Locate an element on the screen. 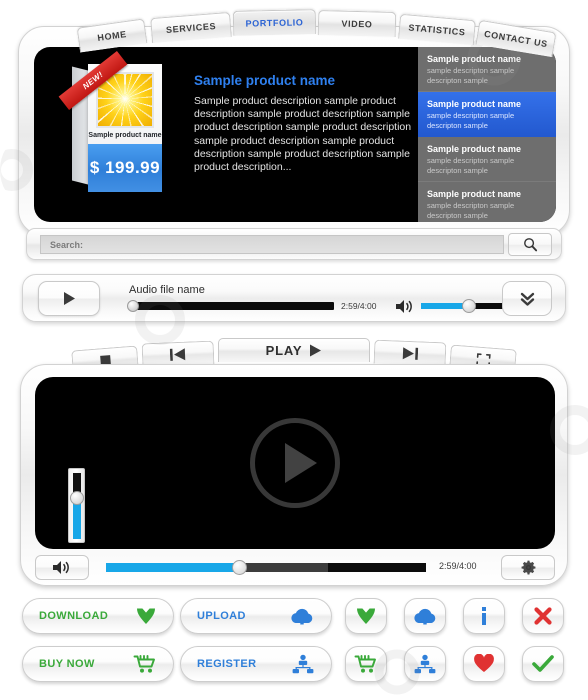  audio-file-name: Audio file name is located at coordinates (167, 290).